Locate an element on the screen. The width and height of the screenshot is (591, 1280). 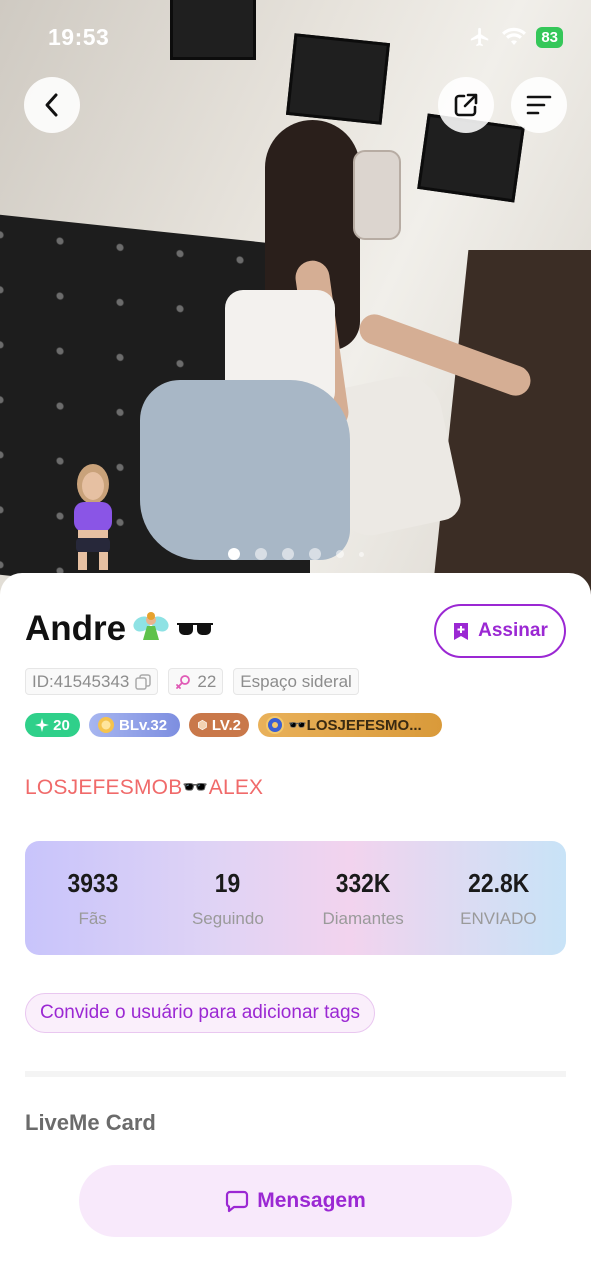
user-id: ID:41545343 is located at coordinates (81, 681).